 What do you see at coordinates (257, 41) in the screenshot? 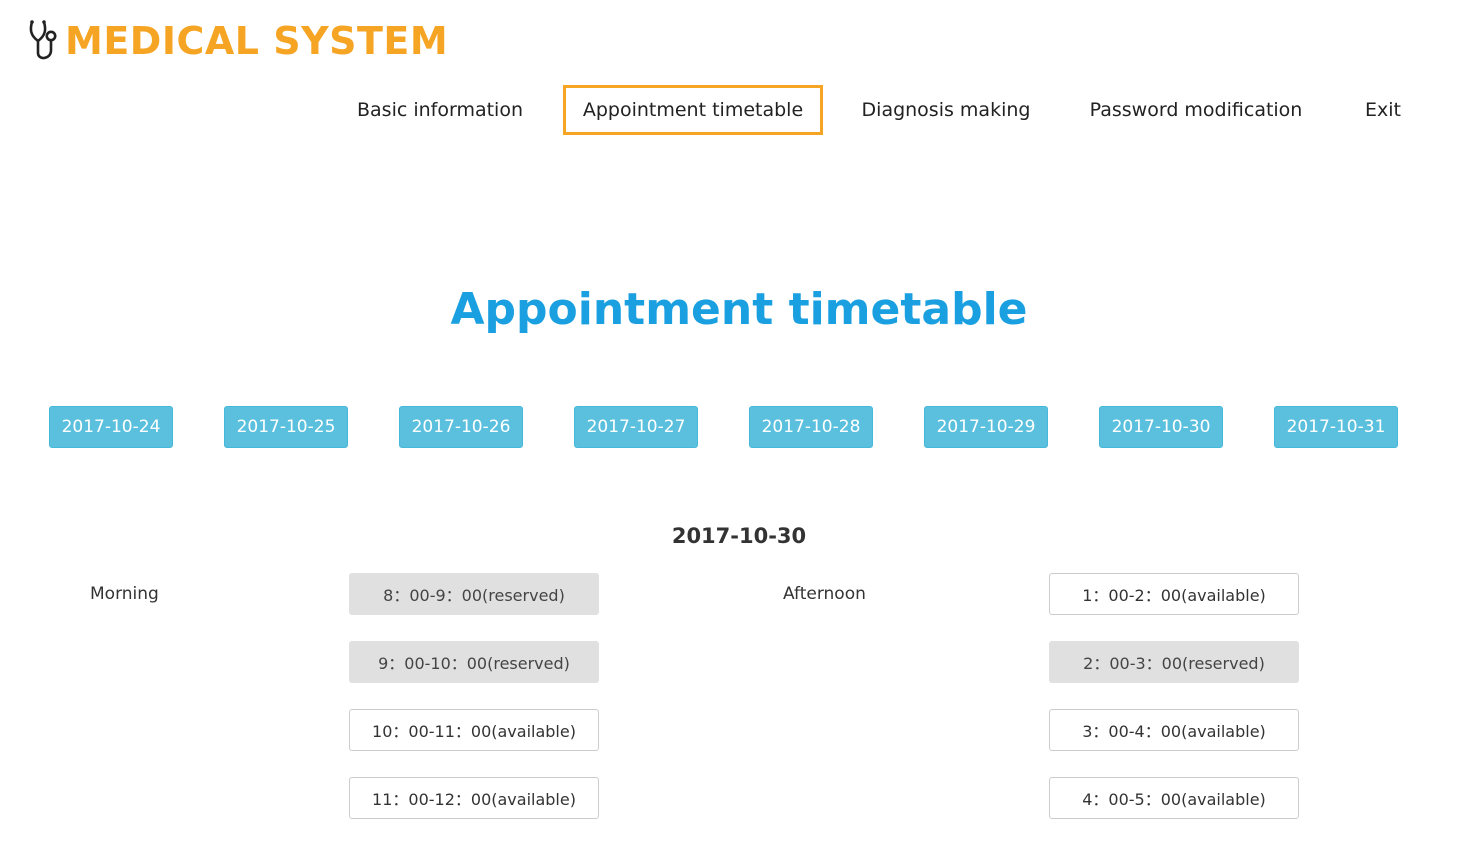
I see `app-title: MEDICAL SYSTEM` at bounding box center [257, 41].